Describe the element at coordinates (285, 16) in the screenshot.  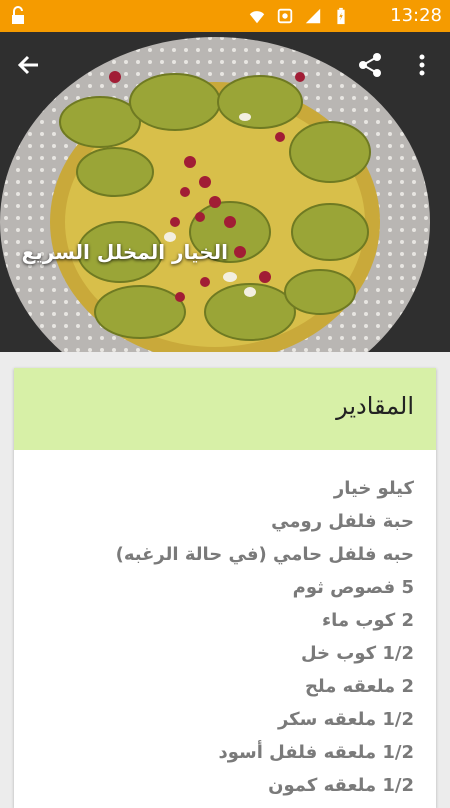
I see `data-saver-icon` at that location.